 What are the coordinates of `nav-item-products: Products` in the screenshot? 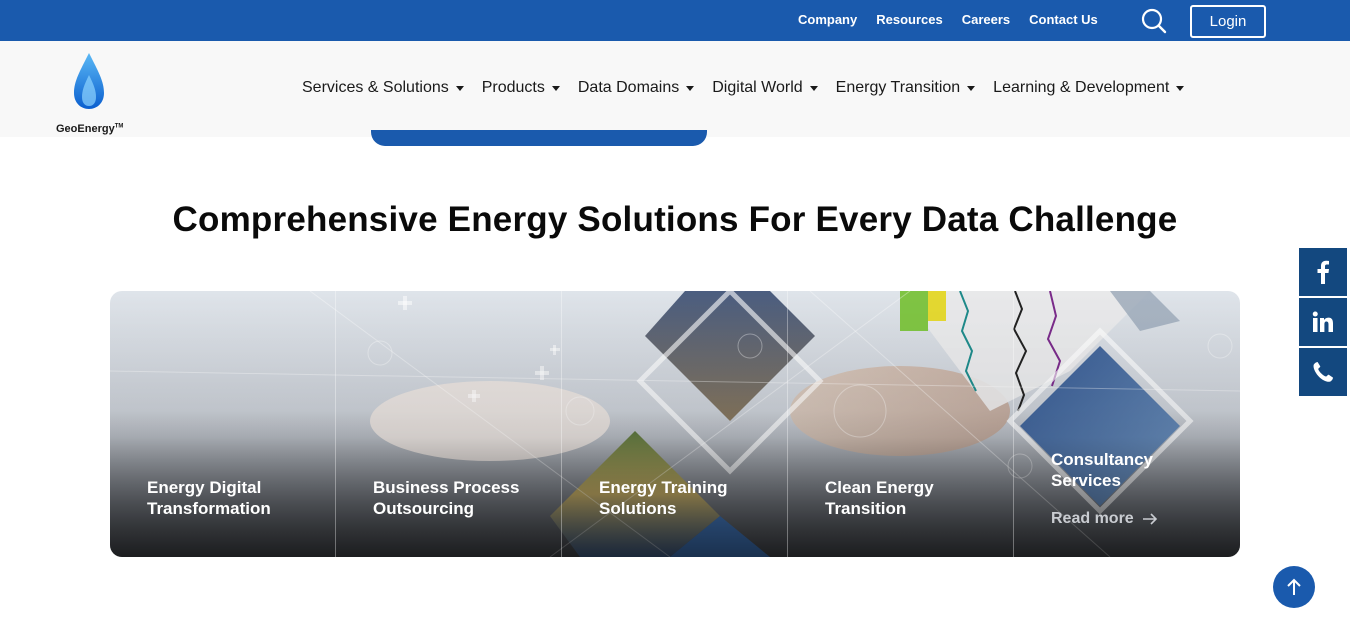 It's located at (521, 88).